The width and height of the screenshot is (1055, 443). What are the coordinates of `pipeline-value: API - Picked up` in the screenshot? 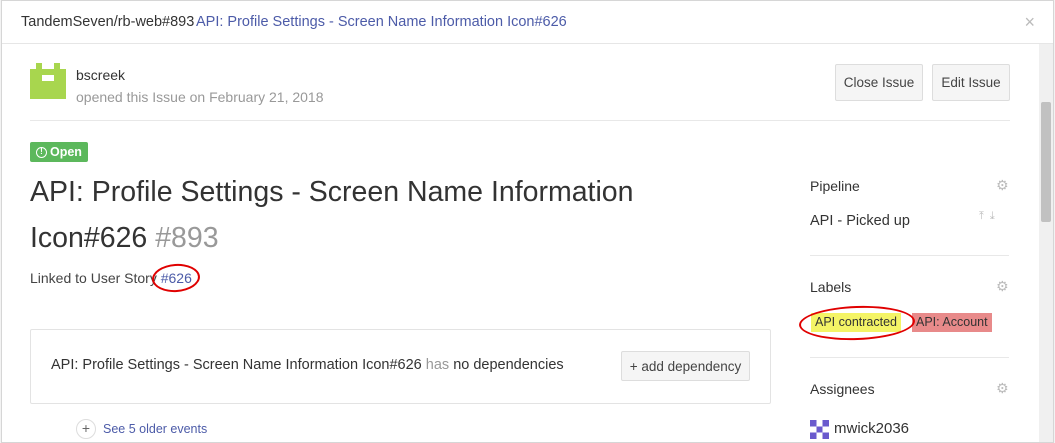 It's located at (860, 221).